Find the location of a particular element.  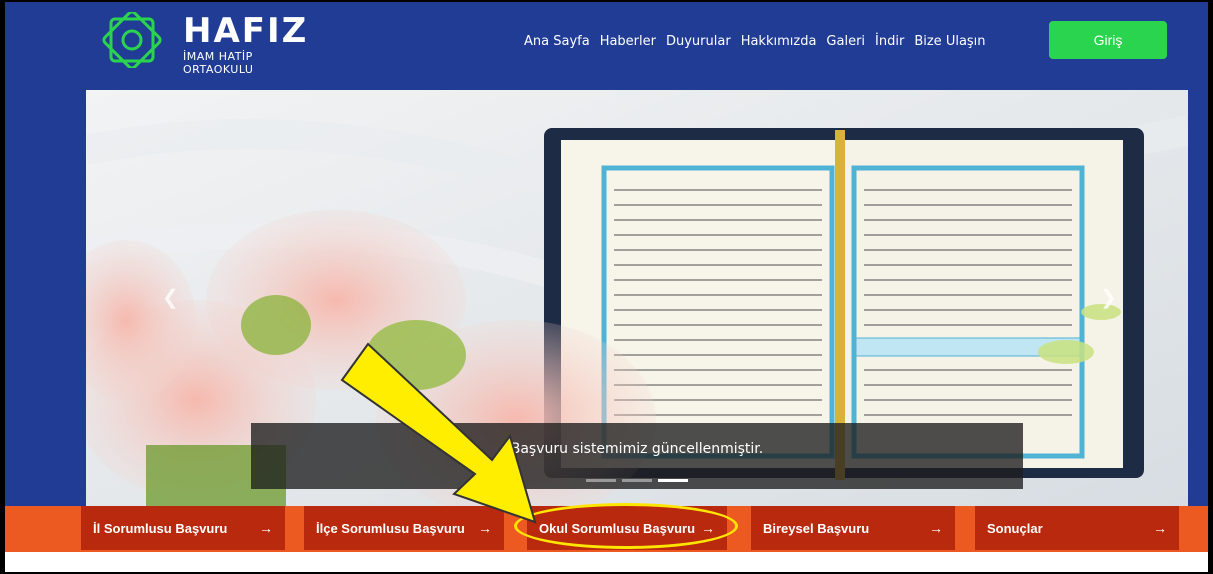

carousel-caption: Başvuru sistemimiz güncellenmiştir. is located at coordinates (637, 456).